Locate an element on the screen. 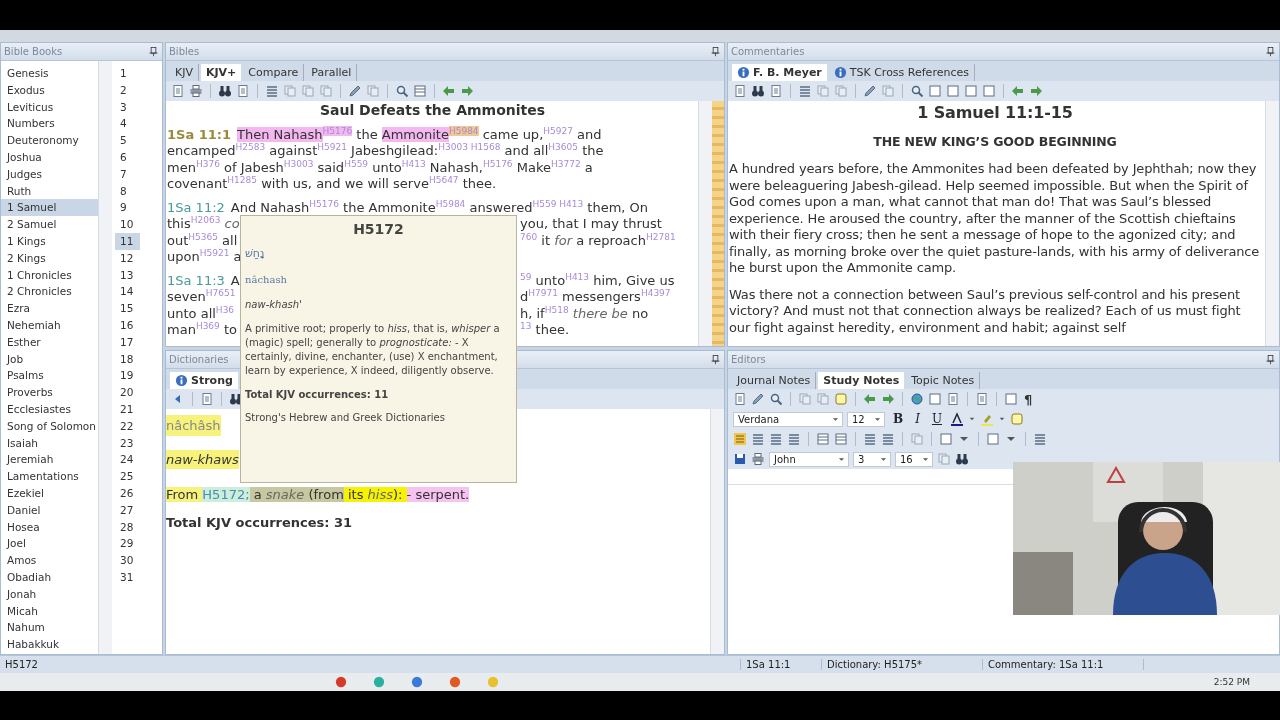  chapter-item: 2 is located at coordinates (127, 90).